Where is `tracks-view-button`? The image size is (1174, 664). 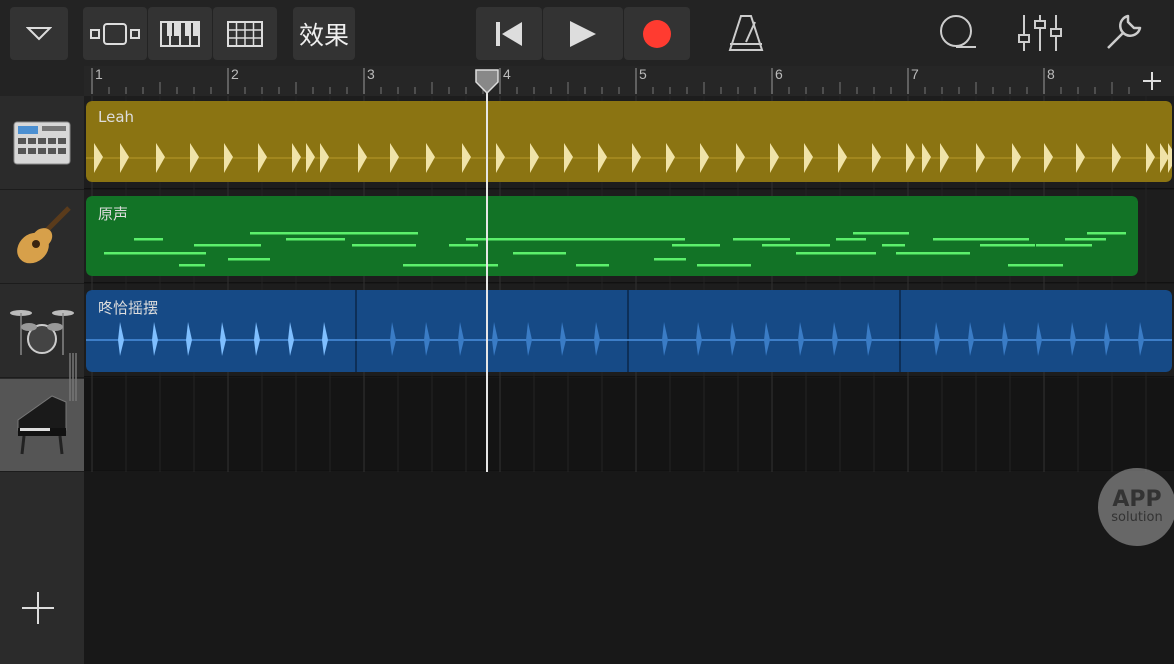 tracks-view-button is located at coordinates (115, 33).